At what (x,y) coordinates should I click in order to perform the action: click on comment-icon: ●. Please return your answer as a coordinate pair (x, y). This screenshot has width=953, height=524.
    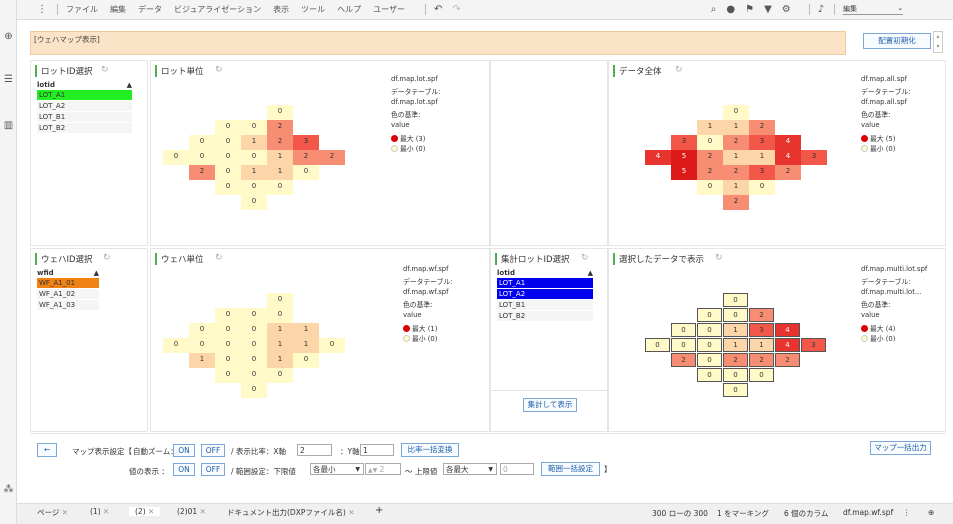
    Looking at the image, I should click on (730, 9).